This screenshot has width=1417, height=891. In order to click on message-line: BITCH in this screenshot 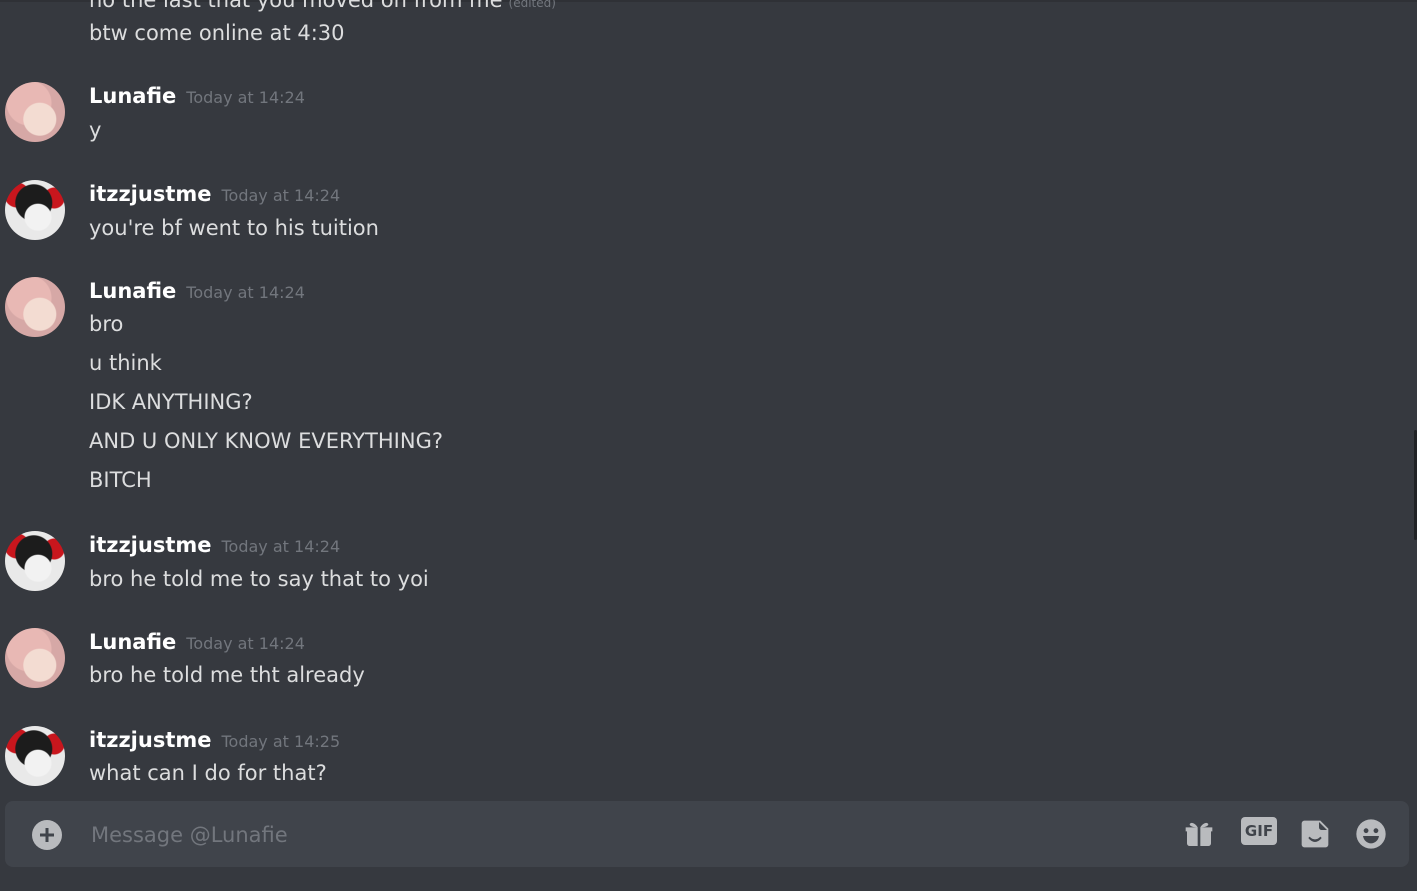, I will do `click(120, 480)`.